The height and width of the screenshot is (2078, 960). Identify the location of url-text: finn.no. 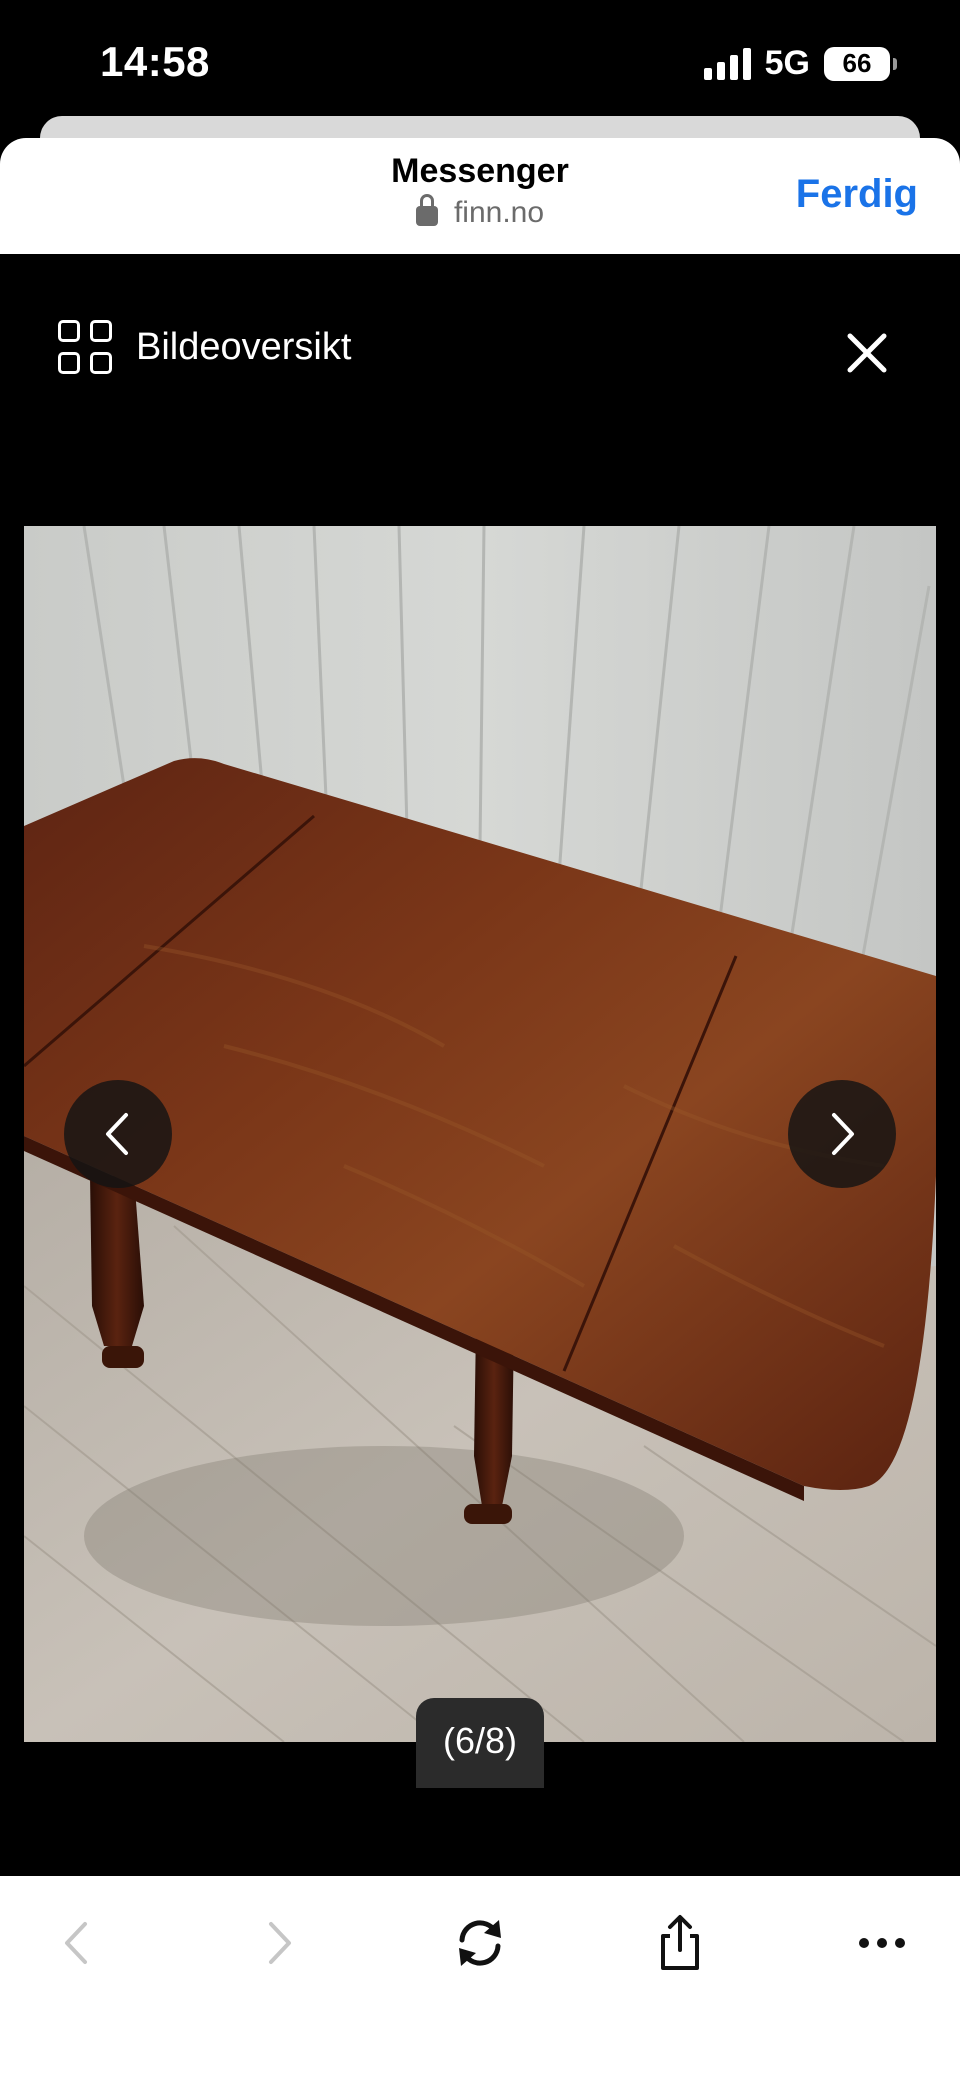
(499, 212).